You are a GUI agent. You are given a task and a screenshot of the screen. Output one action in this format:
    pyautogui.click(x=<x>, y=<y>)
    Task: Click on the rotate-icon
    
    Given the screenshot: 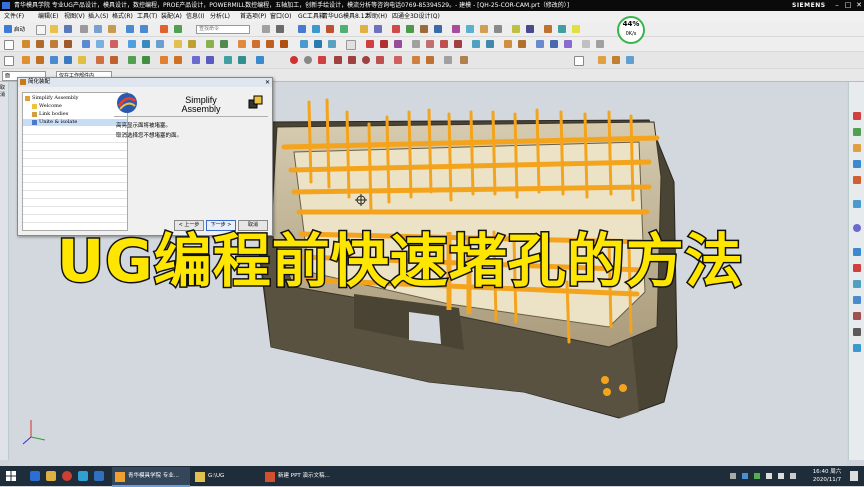 What is the action you would take?
    pyautogui.click(x=68, y=44)
    